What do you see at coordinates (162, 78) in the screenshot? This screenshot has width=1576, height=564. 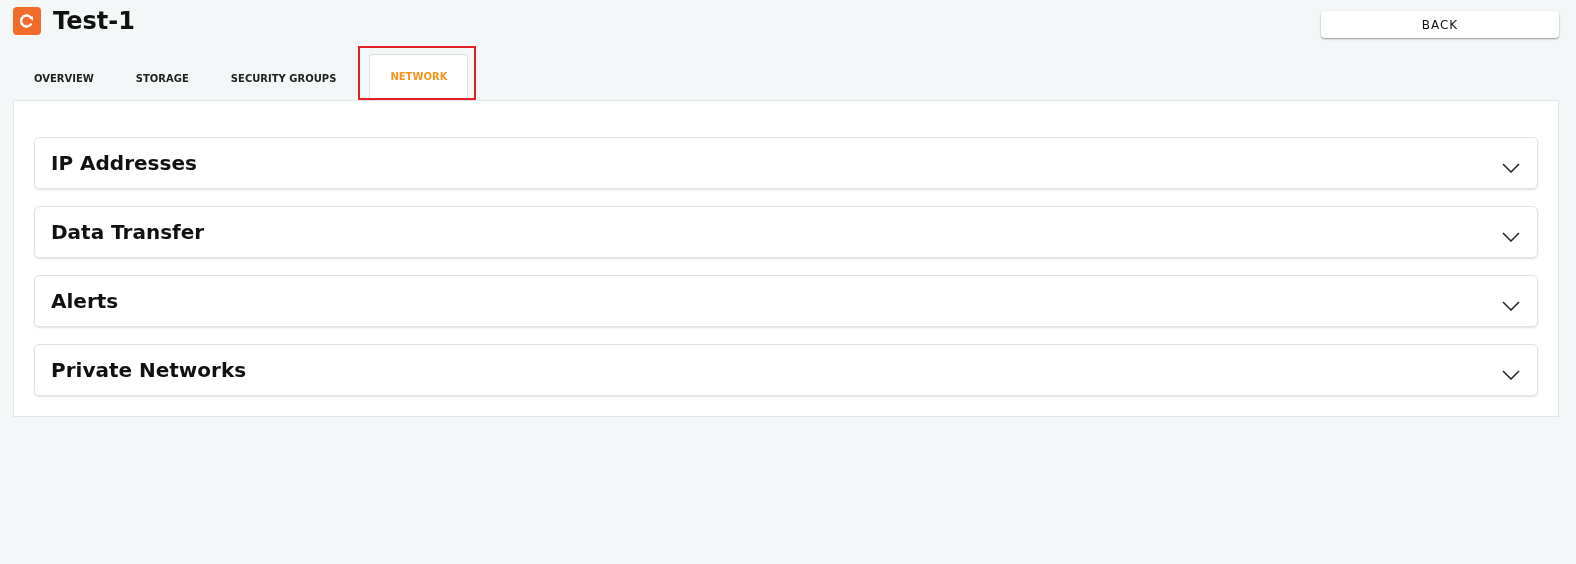 I see `tab: STORAGE` at bounding box center [162, 78].